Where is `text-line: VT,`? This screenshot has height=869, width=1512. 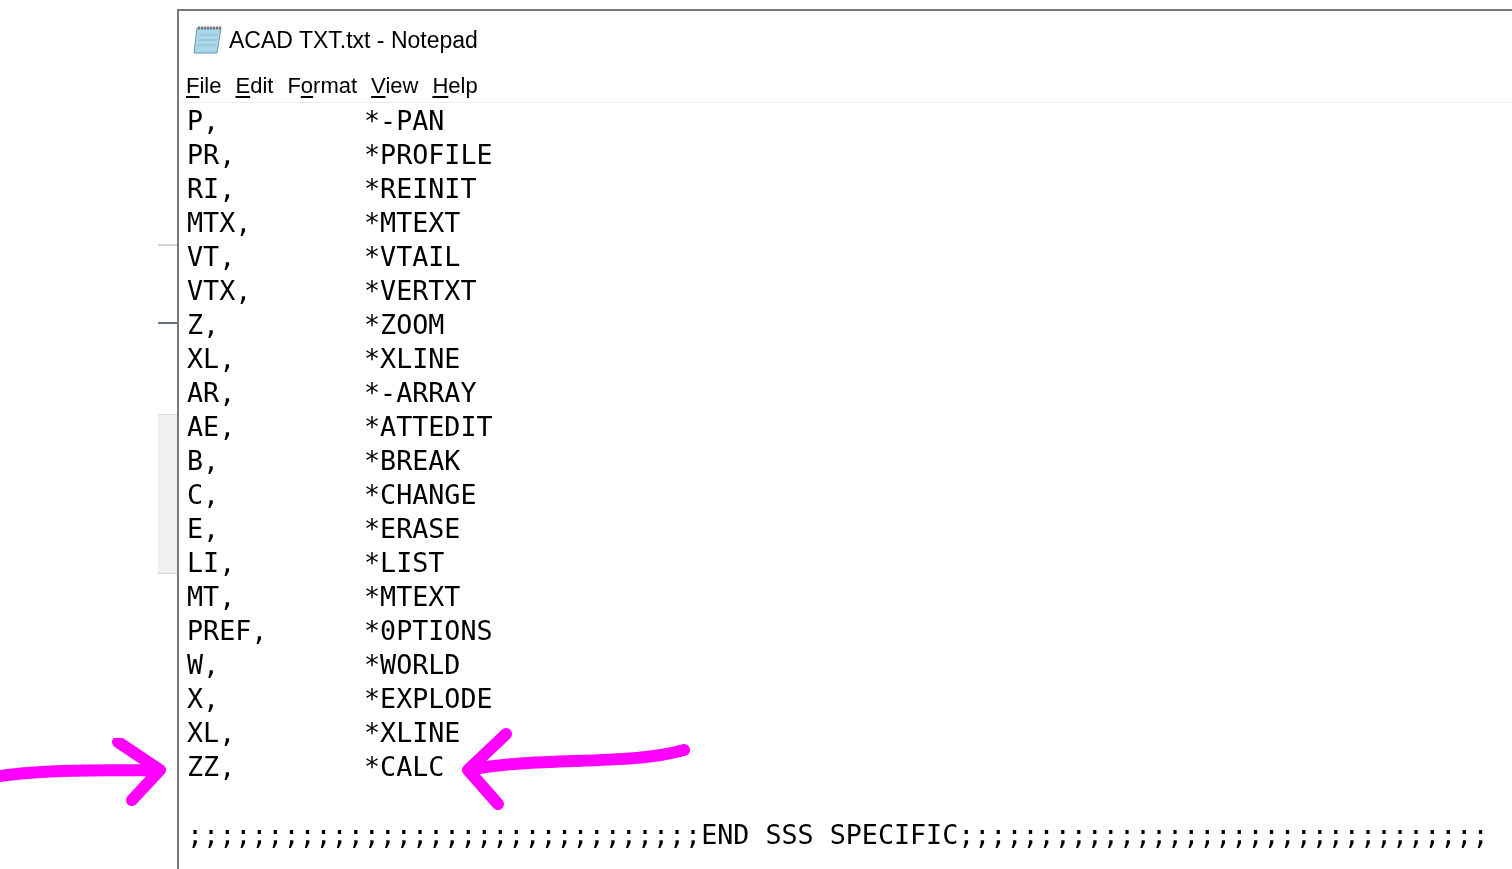 text-line: VT, is located at coordinates (212, 257).